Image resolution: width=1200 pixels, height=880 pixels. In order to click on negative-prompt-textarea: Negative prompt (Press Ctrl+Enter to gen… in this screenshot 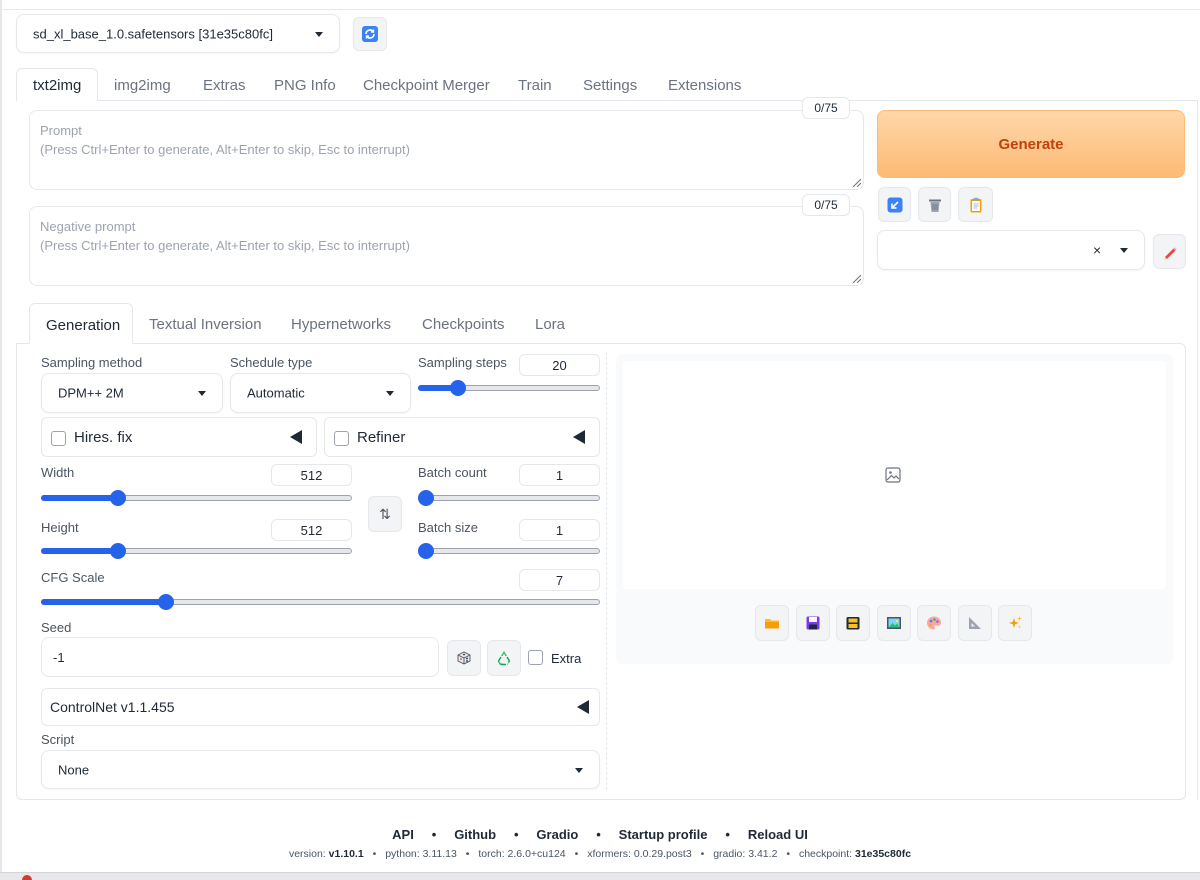, I will do `click(446, 246)`.